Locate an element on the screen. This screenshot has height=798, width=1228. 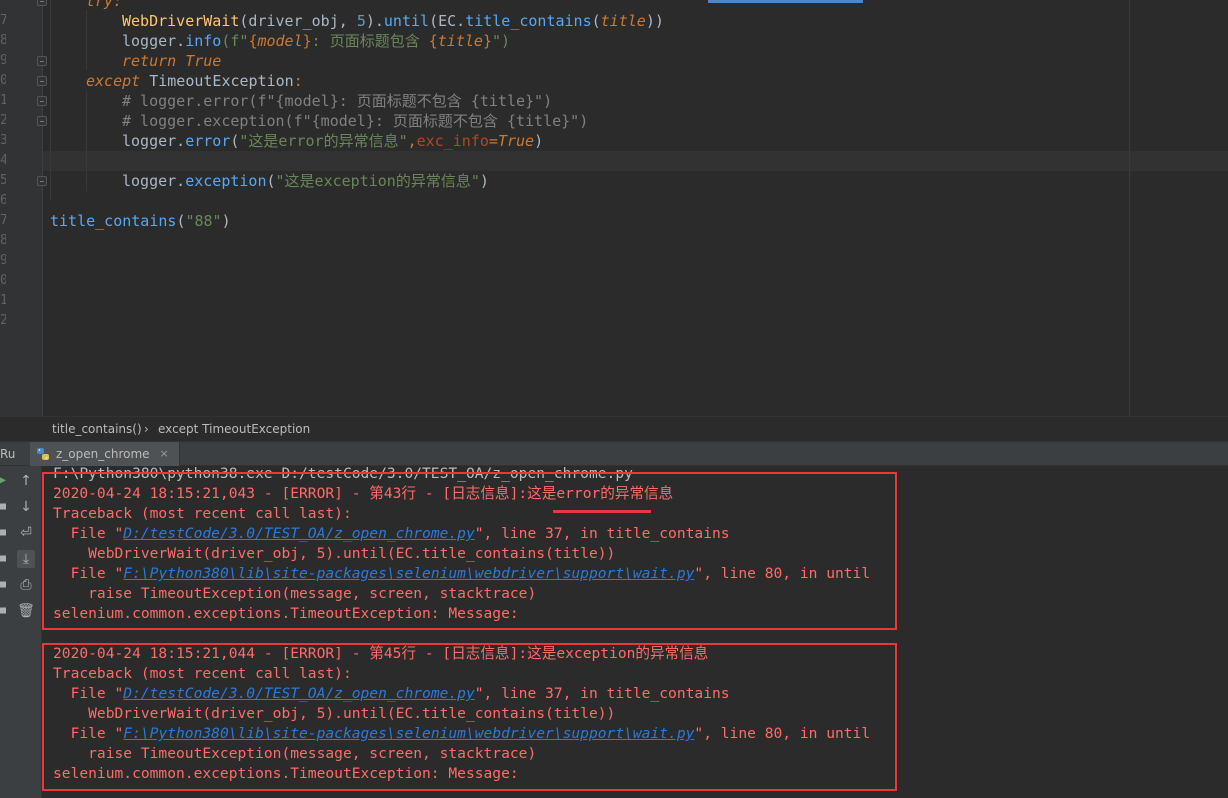
tab-run-config: z_open_chrome × is located at coordinates (105, 454).